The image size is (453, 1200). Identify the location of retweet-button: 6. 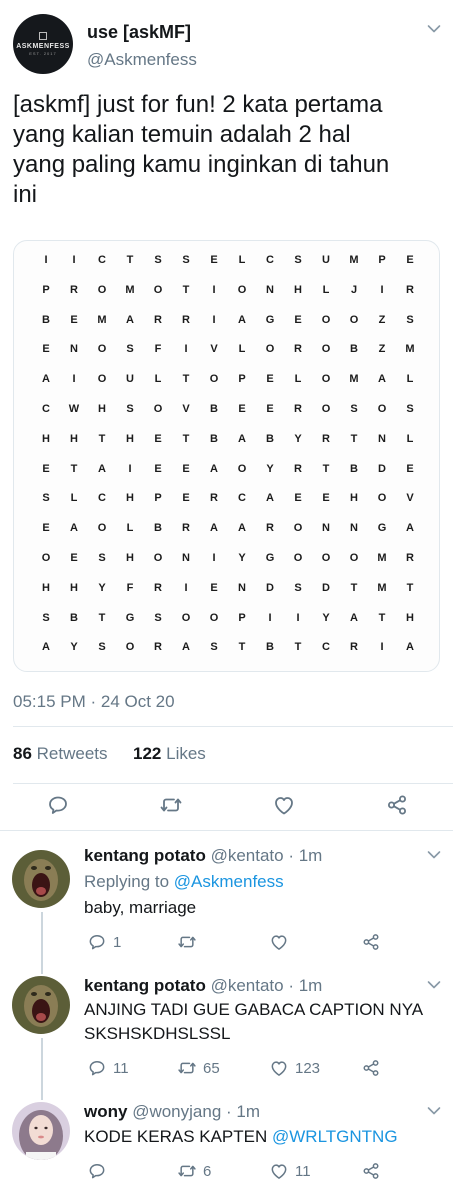
(194, 1171).